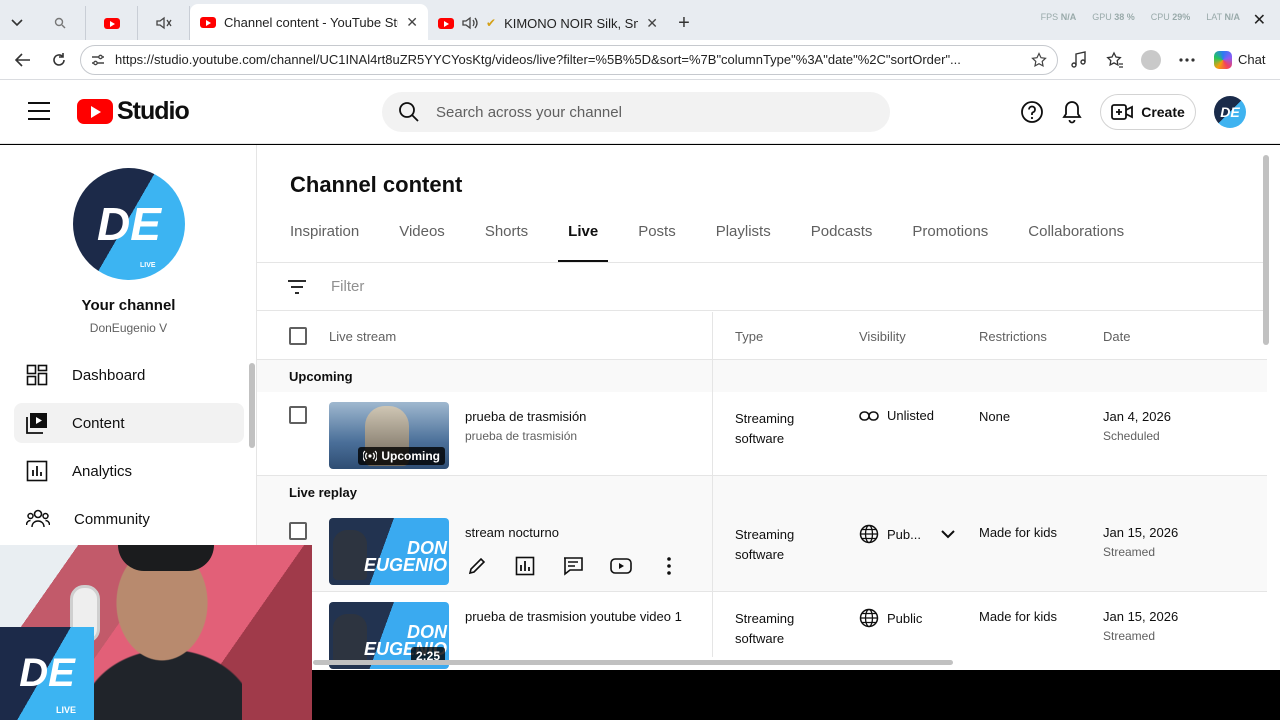 This screenshot has width=1280, height=720. Describe the element at coordinates (1072, 112) in the screenshot. I see `notifications-icon` at that location.